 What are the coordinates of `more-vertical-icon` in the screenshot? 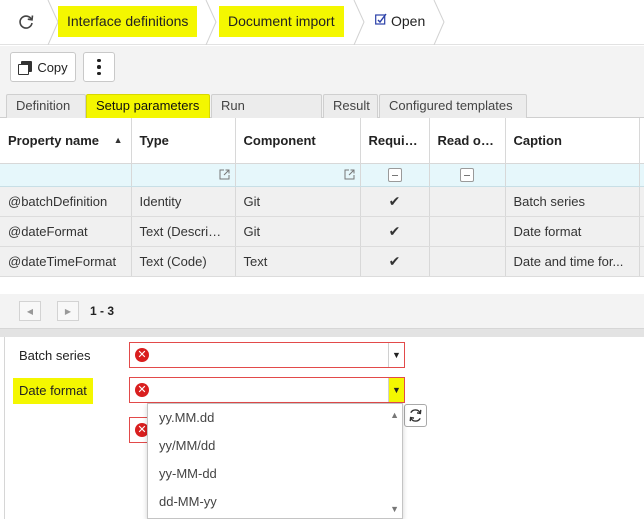 It's located at (99, 67).